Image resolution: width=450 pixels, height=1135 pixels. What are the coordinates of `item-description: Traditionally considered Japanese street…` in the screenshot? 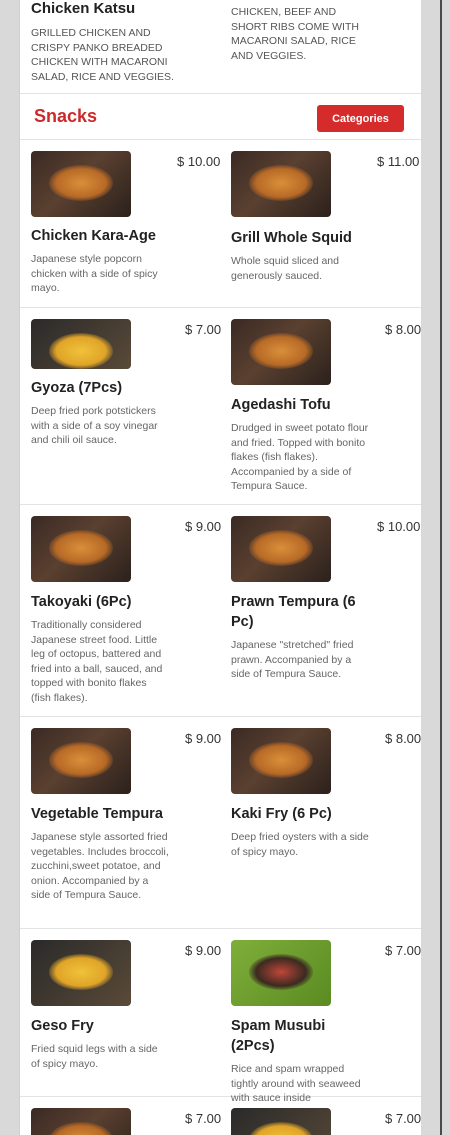 It's located at (97, 661).